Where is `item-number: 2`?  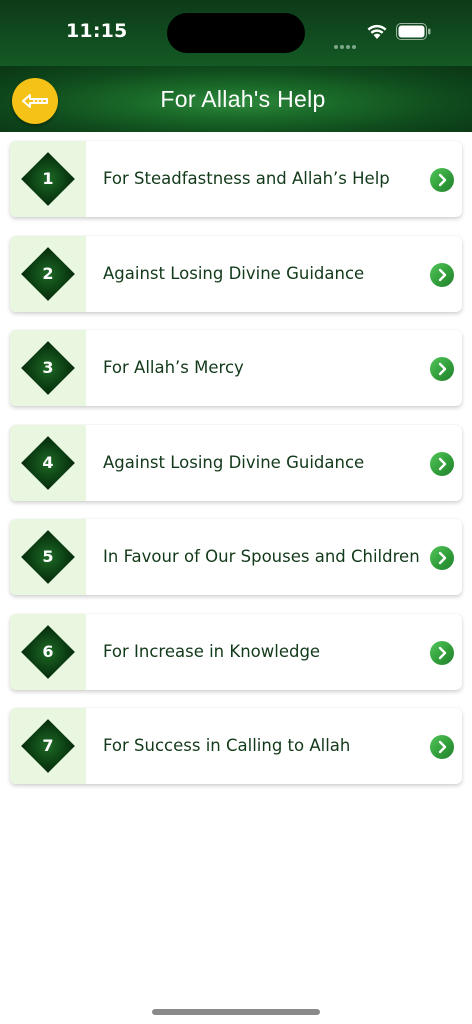
item-number: 2 is located at coordinates (48, 273).